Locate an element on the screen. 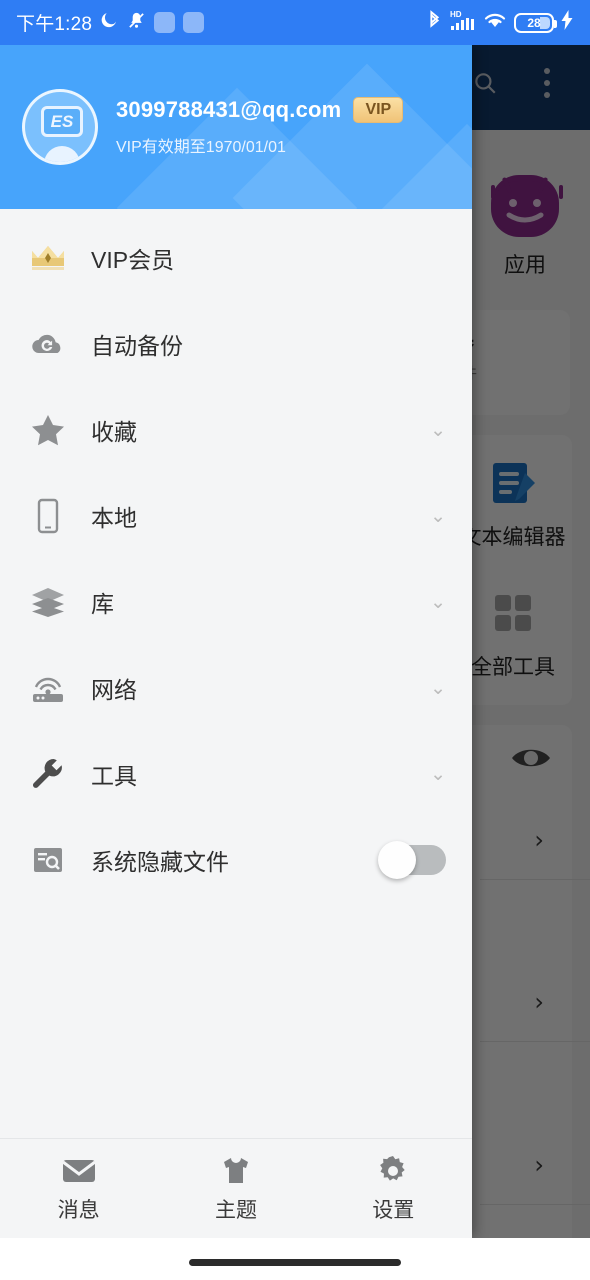 The height and width of the screenshot is (1280, 590). drawer-bottom-nav: 消息 主题 设置 is located at coordinates (236, 1188).